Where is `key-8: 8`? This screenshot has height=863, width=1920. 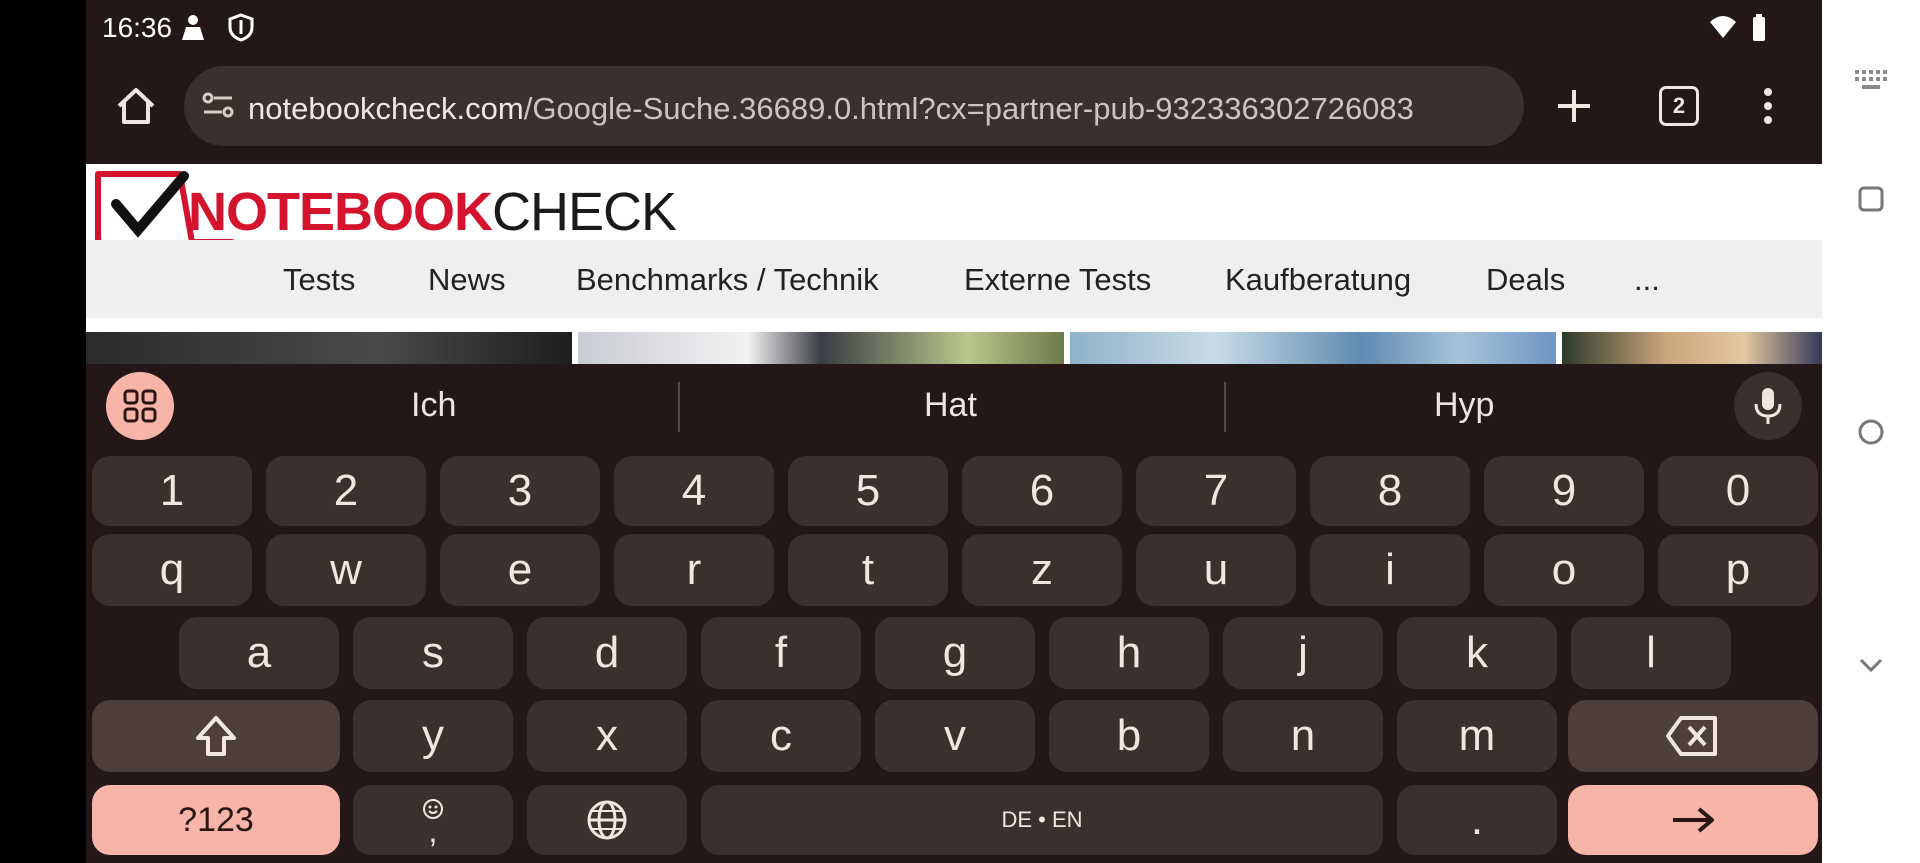
key-8: 8 is located at coordinates (1390, 491).